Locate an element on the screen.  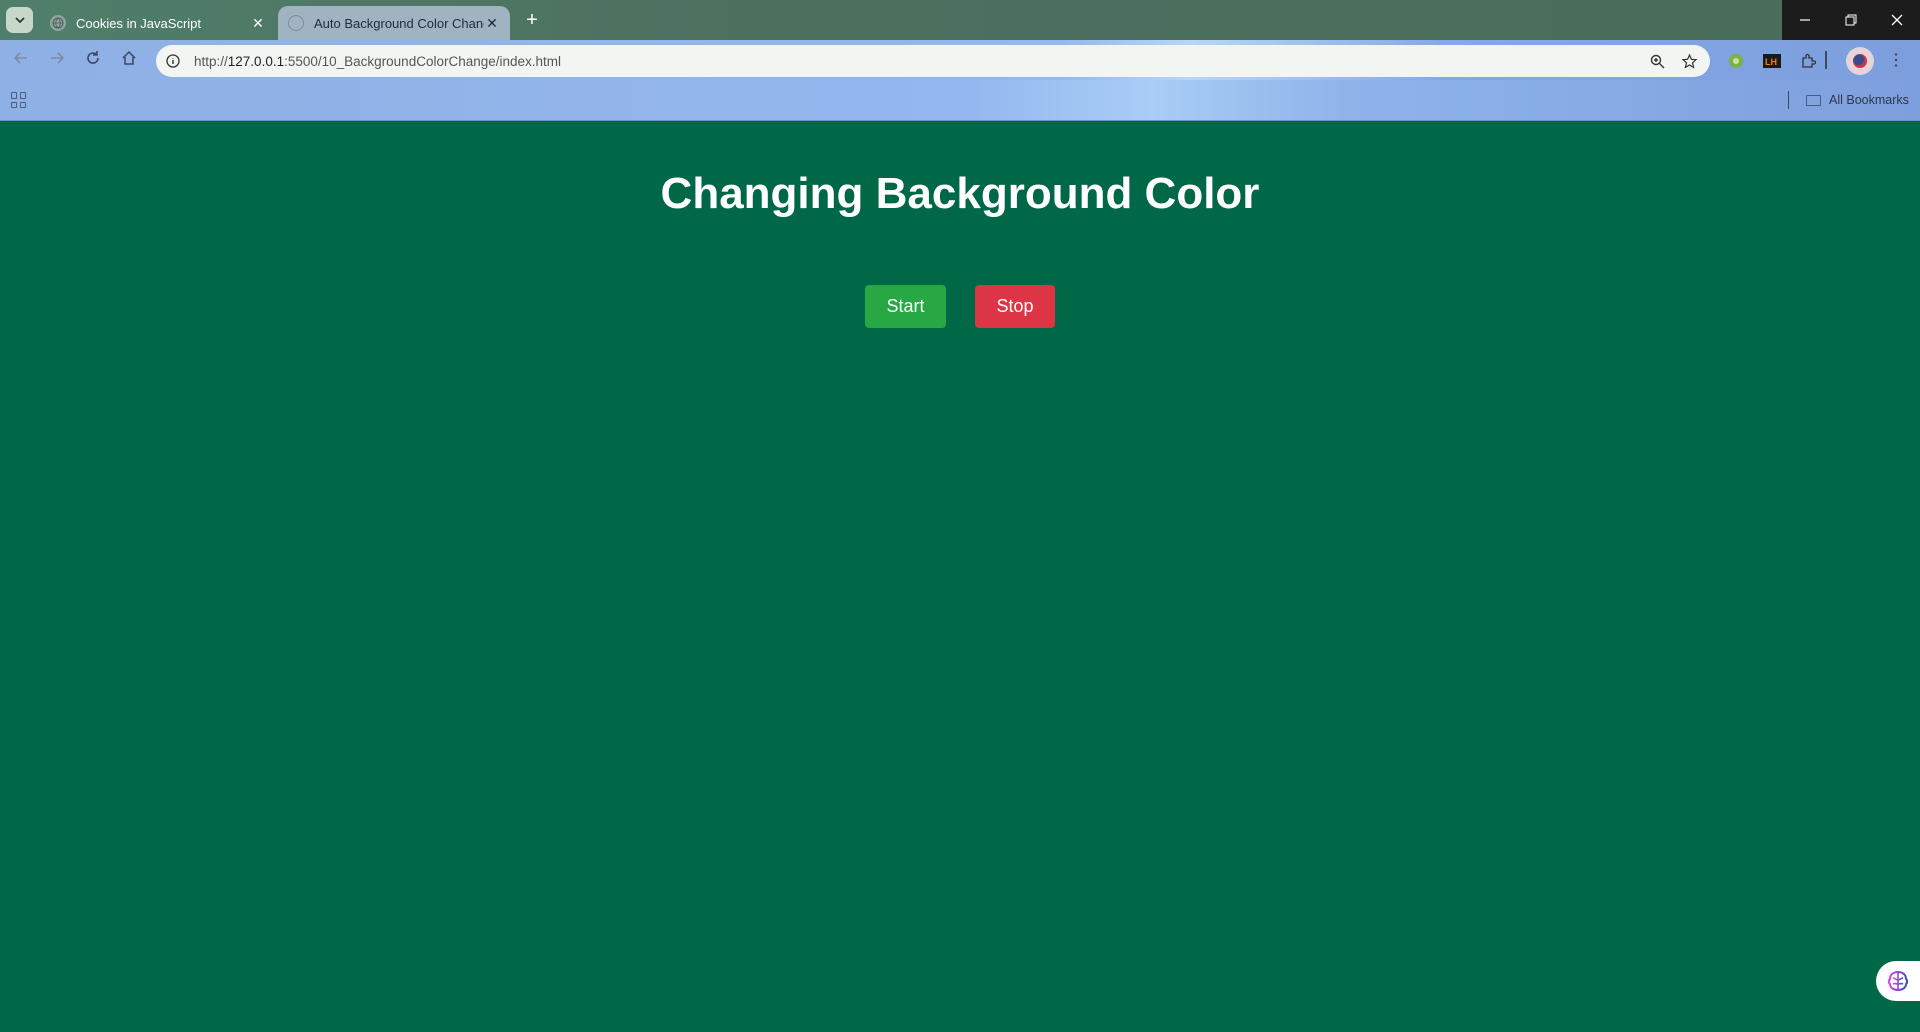
all-bookmarks-button: All Bookmarks is located at coordinates (1857, 100).